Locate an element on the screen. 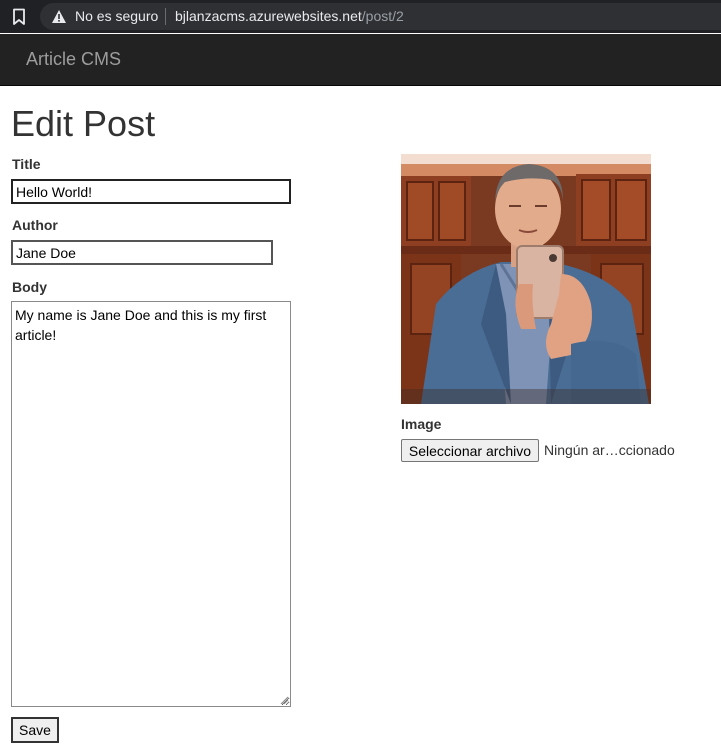  url-host: bjlanzacms.azurewebsites.net is located at coordinates (268, 16).